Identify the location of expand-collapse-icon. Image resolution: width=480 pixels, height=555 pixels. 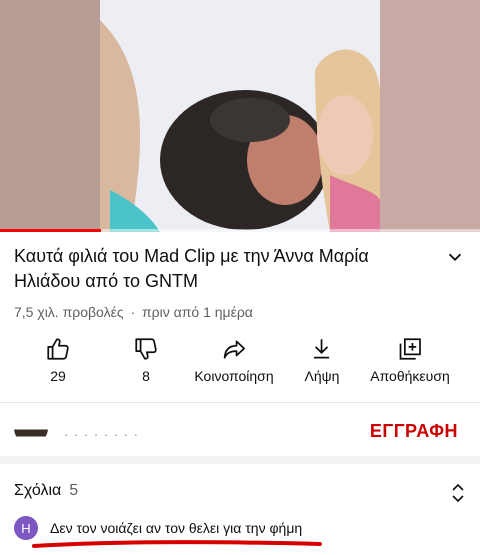
(458, 493).